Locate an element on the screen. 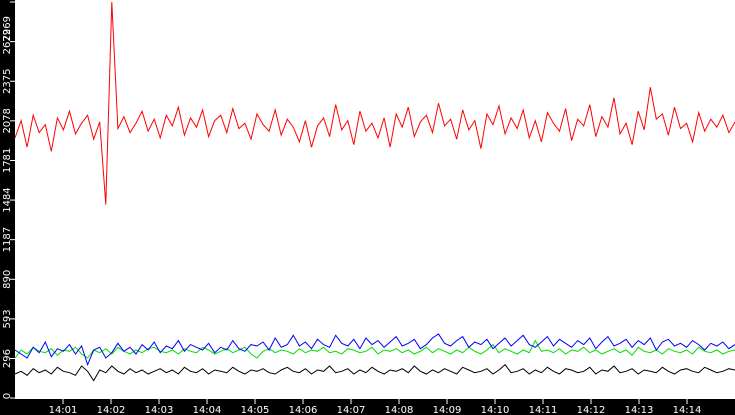 Image resolution: width=735 pixels, height=415 pixels. y-tick-label: 1781 is located at coordinates (7, 160).